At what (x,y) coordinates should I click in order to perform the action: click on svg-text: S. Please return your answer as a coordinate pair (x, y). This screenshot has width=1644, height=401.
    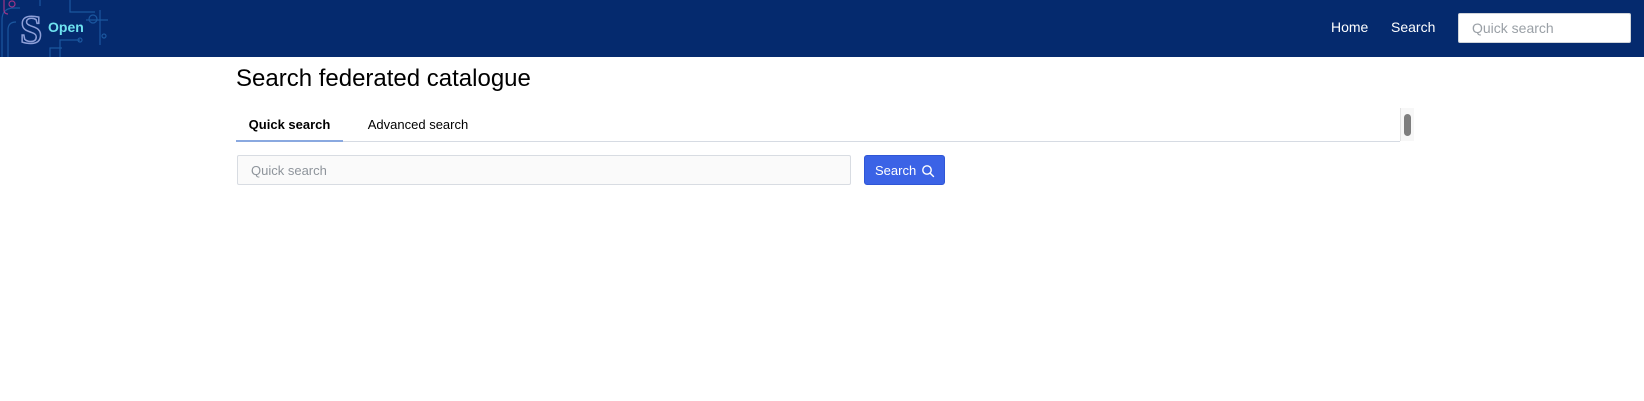
    Looking at the image, I should click on (31, 29).